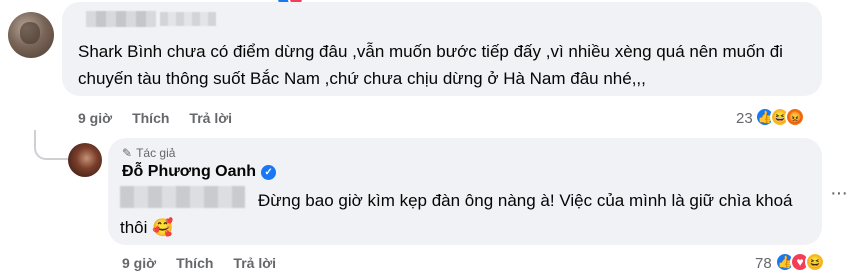 The image size is (848, 277). Describe the element at coordinates (31, 35) in the screenshot. I see `commenter-avatar` at that location.